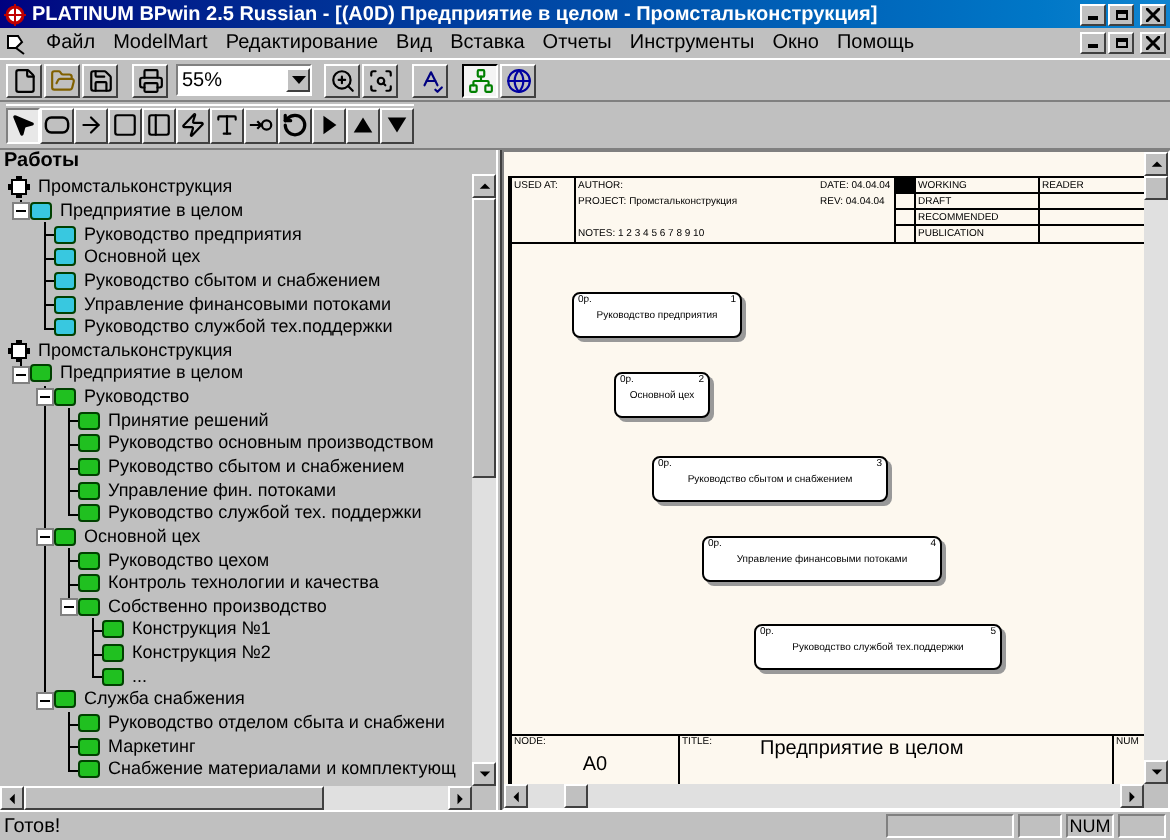 This screenshot has width=1170, height=840. I want to click on activity-tool-button, so click(57, 125).